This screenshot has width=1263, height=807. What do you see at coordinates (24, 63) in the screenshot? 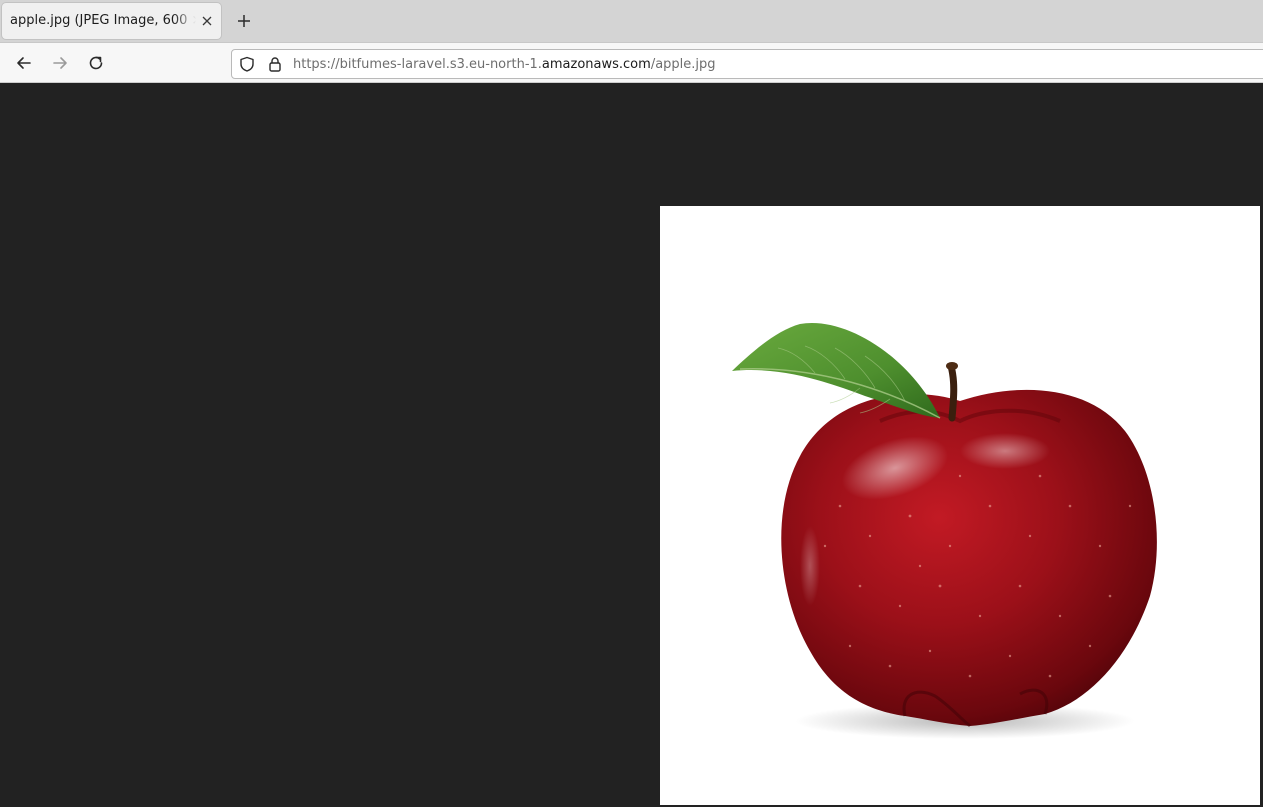
I see `arrow-left-icon` at bounding box center [24, 63].